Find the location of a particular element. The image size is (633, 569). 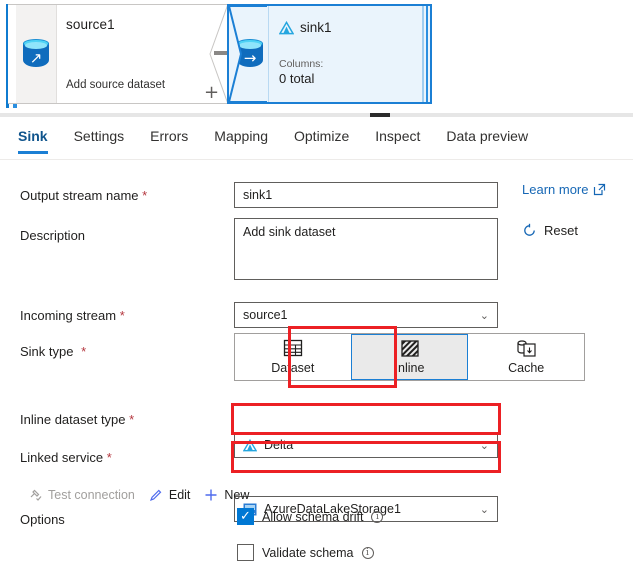

sink-type-option-inline: Inline is located at coordinates (409, 357).